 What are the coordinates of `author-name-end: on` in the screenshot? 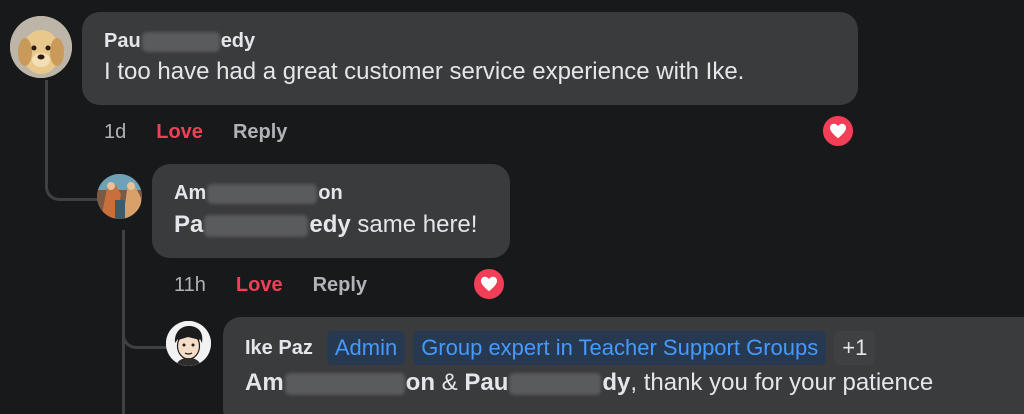 It's located at (330, 193).